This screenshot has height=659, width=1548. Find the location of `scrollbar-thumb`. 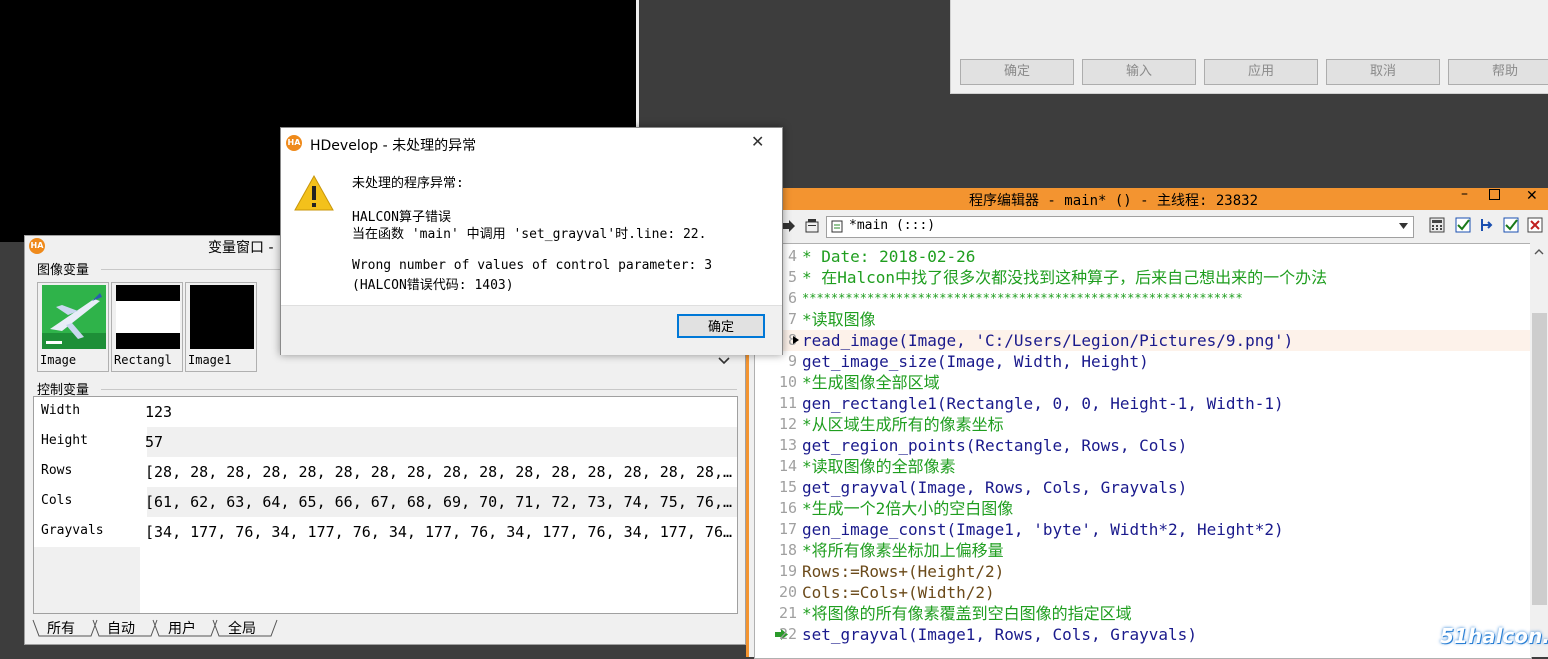

scrollbar-thumb is located at coordinates (1539, 459).